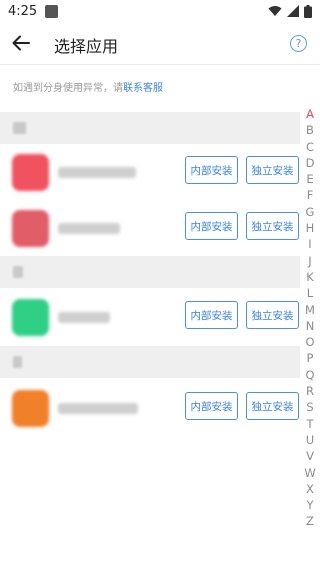 This screenshot has width=320, height=569. I want to click on index-letter-i: I, so click(310, 244).